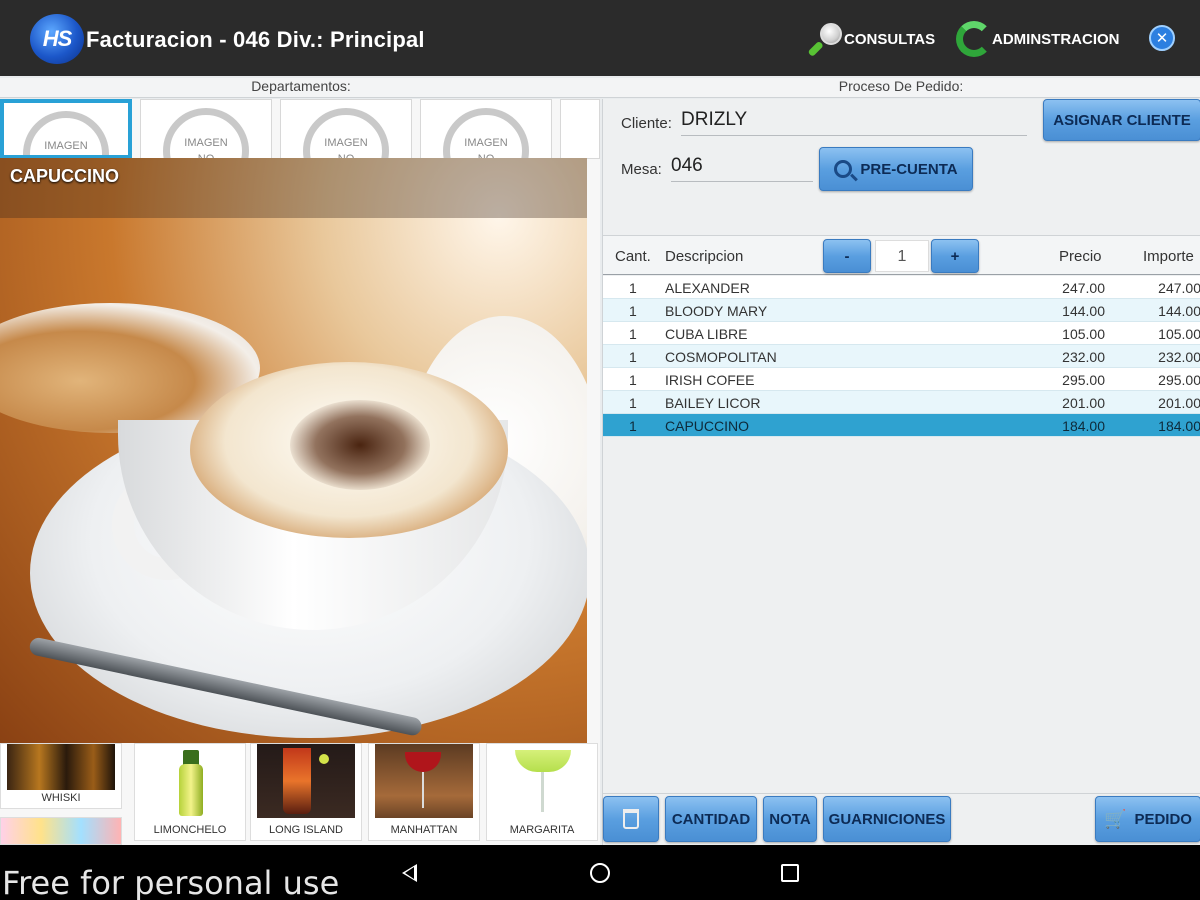 The width and height of the screenshot is (1200, 900). What do you see at coordinates (1179, 357) in the screenshot?
I see `row-amount: 232.00` at bounding box center [1179, 357].